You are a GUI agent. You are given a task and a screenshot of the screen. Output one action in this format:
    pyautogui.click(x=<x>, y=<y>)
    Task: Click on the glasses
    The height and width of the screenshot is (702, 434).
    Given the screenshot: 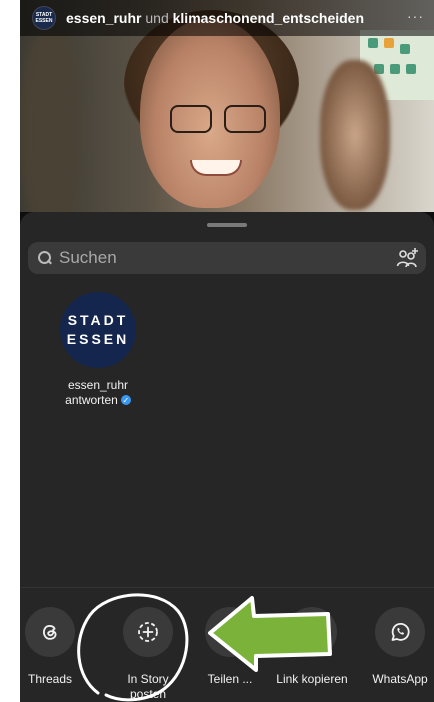 What is the action you would take?
    pyautogui.click(x=218, y=119)
    